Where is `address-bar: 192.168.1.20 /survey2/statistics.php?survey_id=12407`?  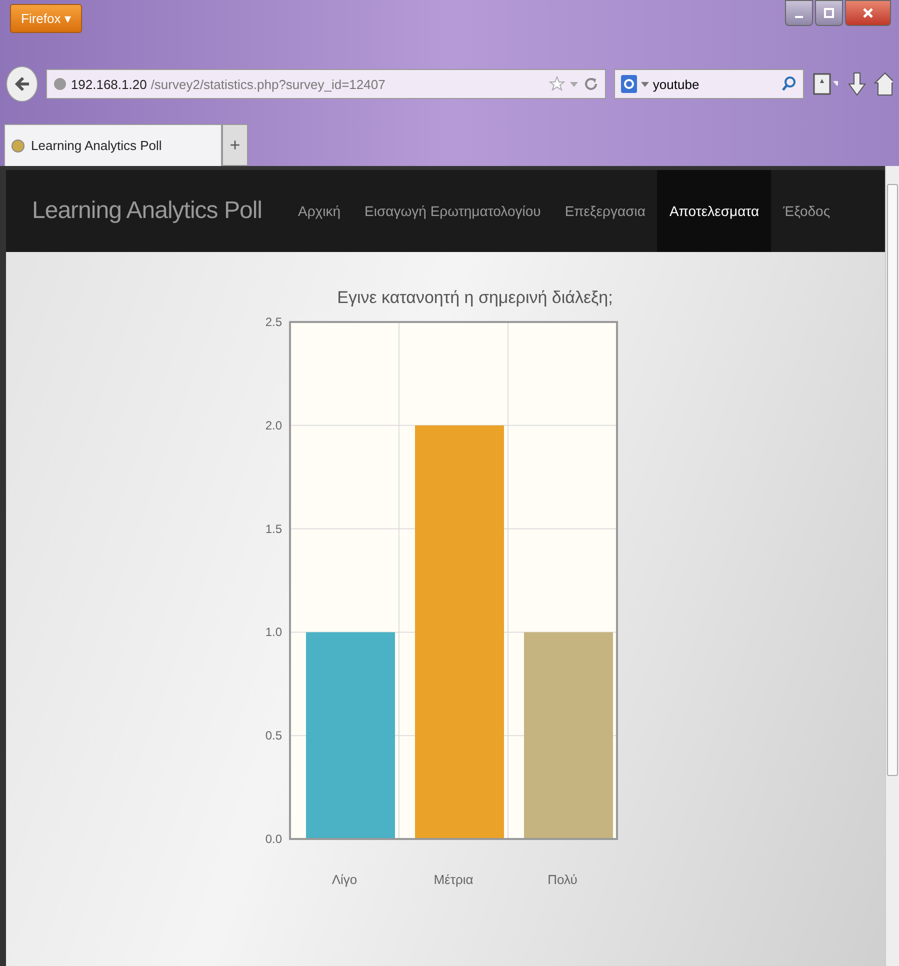
address-bar: 192.168.1.20 /survey2/statistics.php?survey_id=12407 is located at coordinates (326, 84).